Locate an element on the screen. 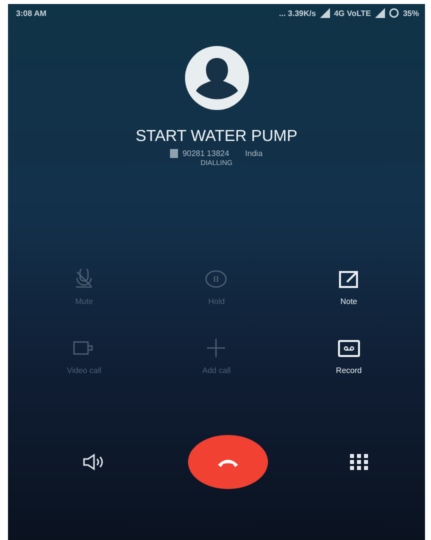 This screenshot has height=540, width=431. record-button: Record is located at coordinates (349, 356).